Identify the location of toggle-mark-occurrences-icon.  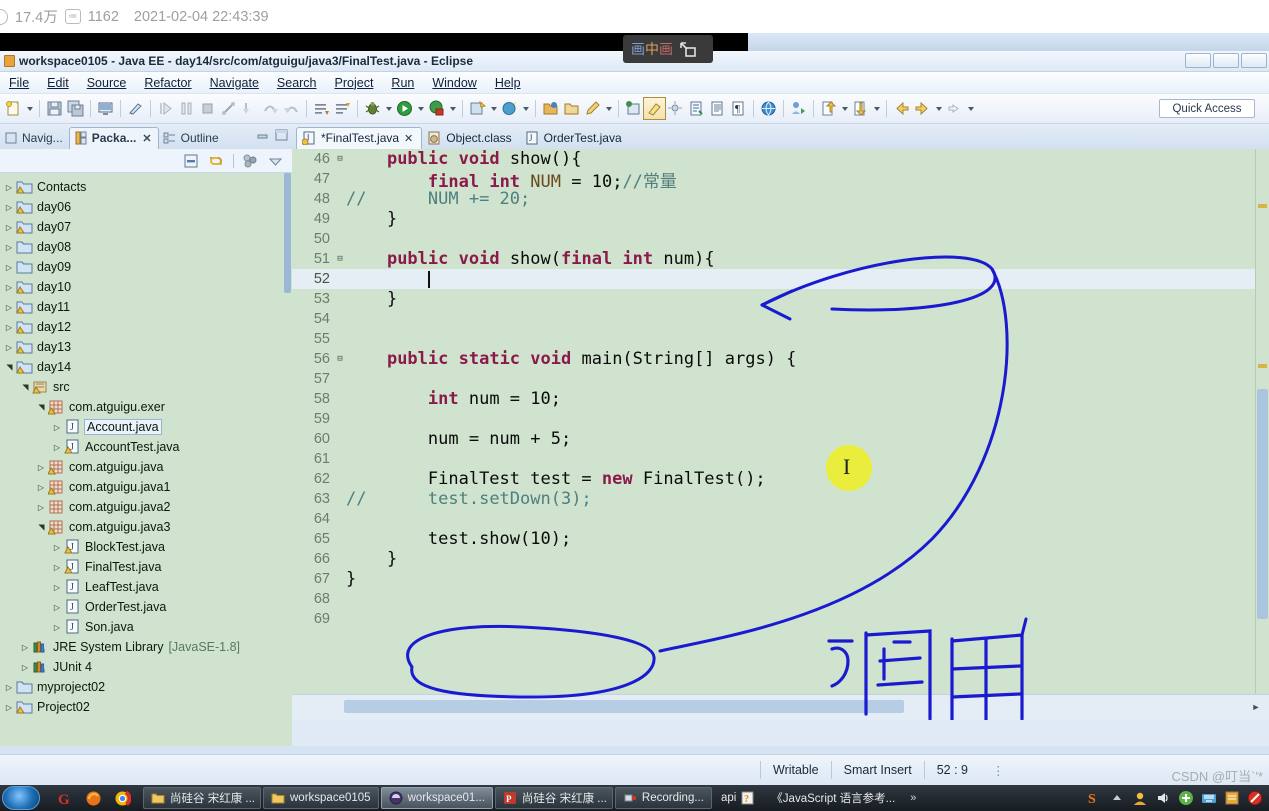
(135, 108).